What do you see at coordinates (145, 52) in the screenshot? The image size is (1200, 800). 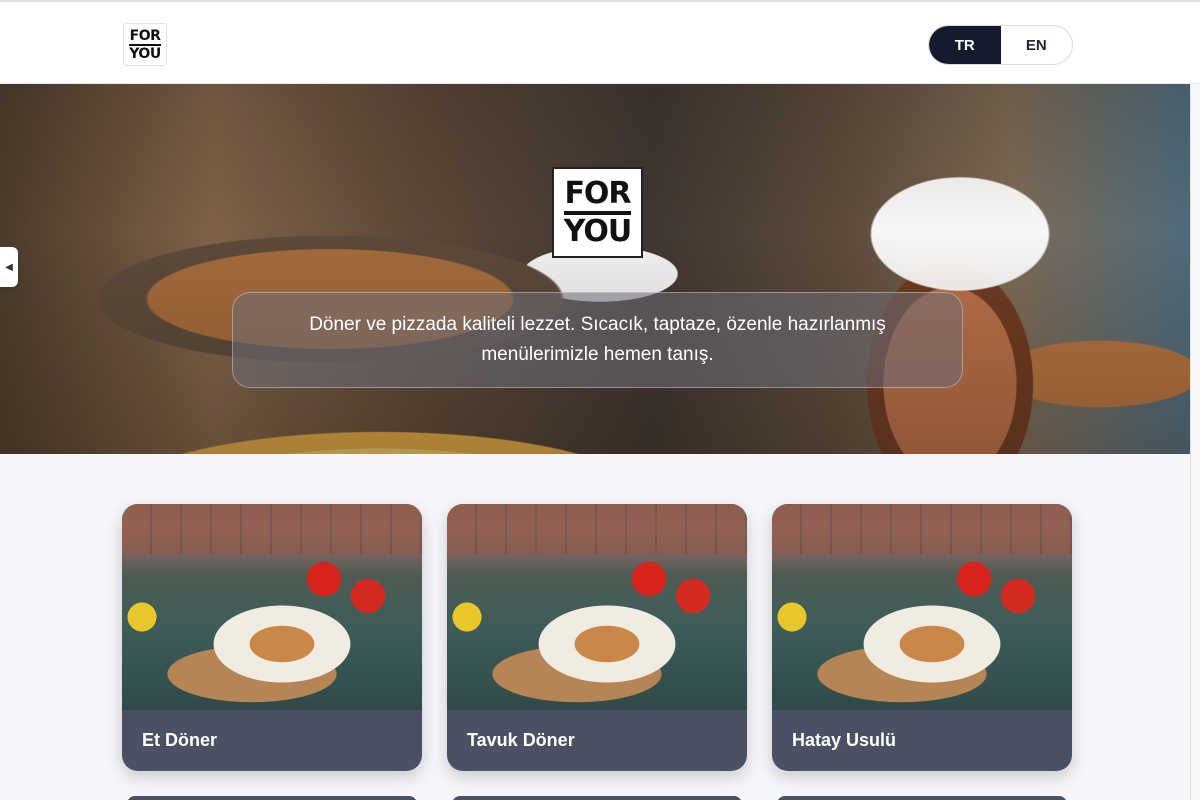 I see `logo-text-bottom: YOU` at bounding box center [145, 52].